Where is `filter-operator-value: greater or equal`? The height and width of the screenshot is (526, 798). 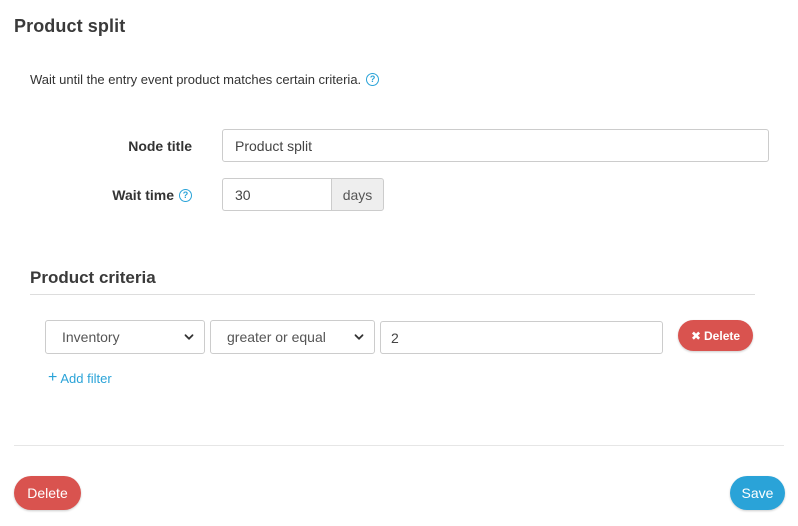
filter-operator-value: greater or equal is located at coordinates (276, 337).